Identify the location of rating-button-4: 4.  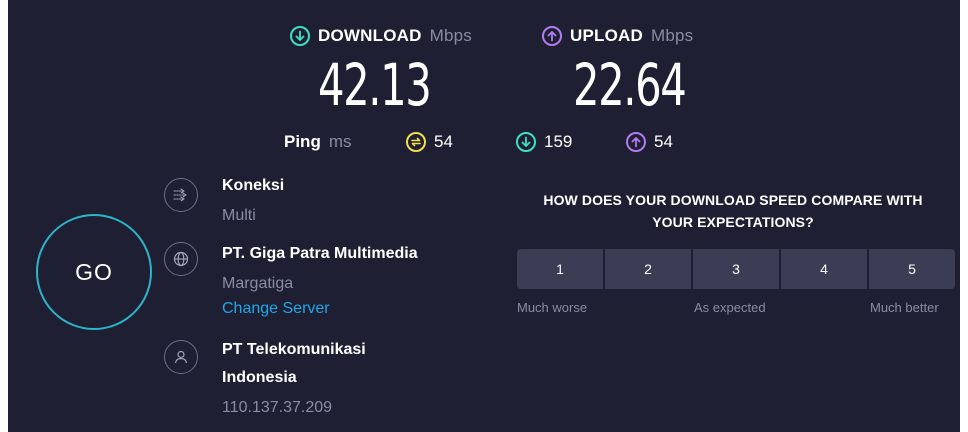
(825, 269).